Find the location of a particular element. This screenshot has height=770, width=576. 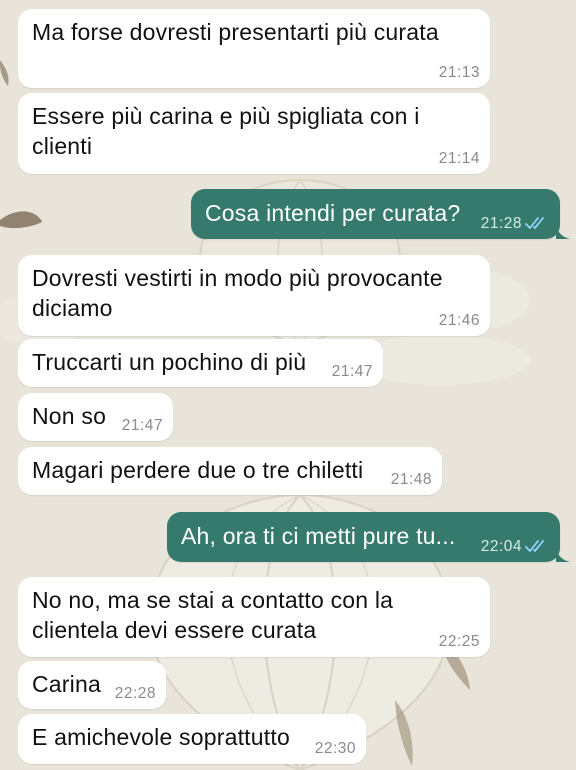

message-bubble-incoming: E amichevole soprattutto 22:30 is located at coordinates (192, 739).